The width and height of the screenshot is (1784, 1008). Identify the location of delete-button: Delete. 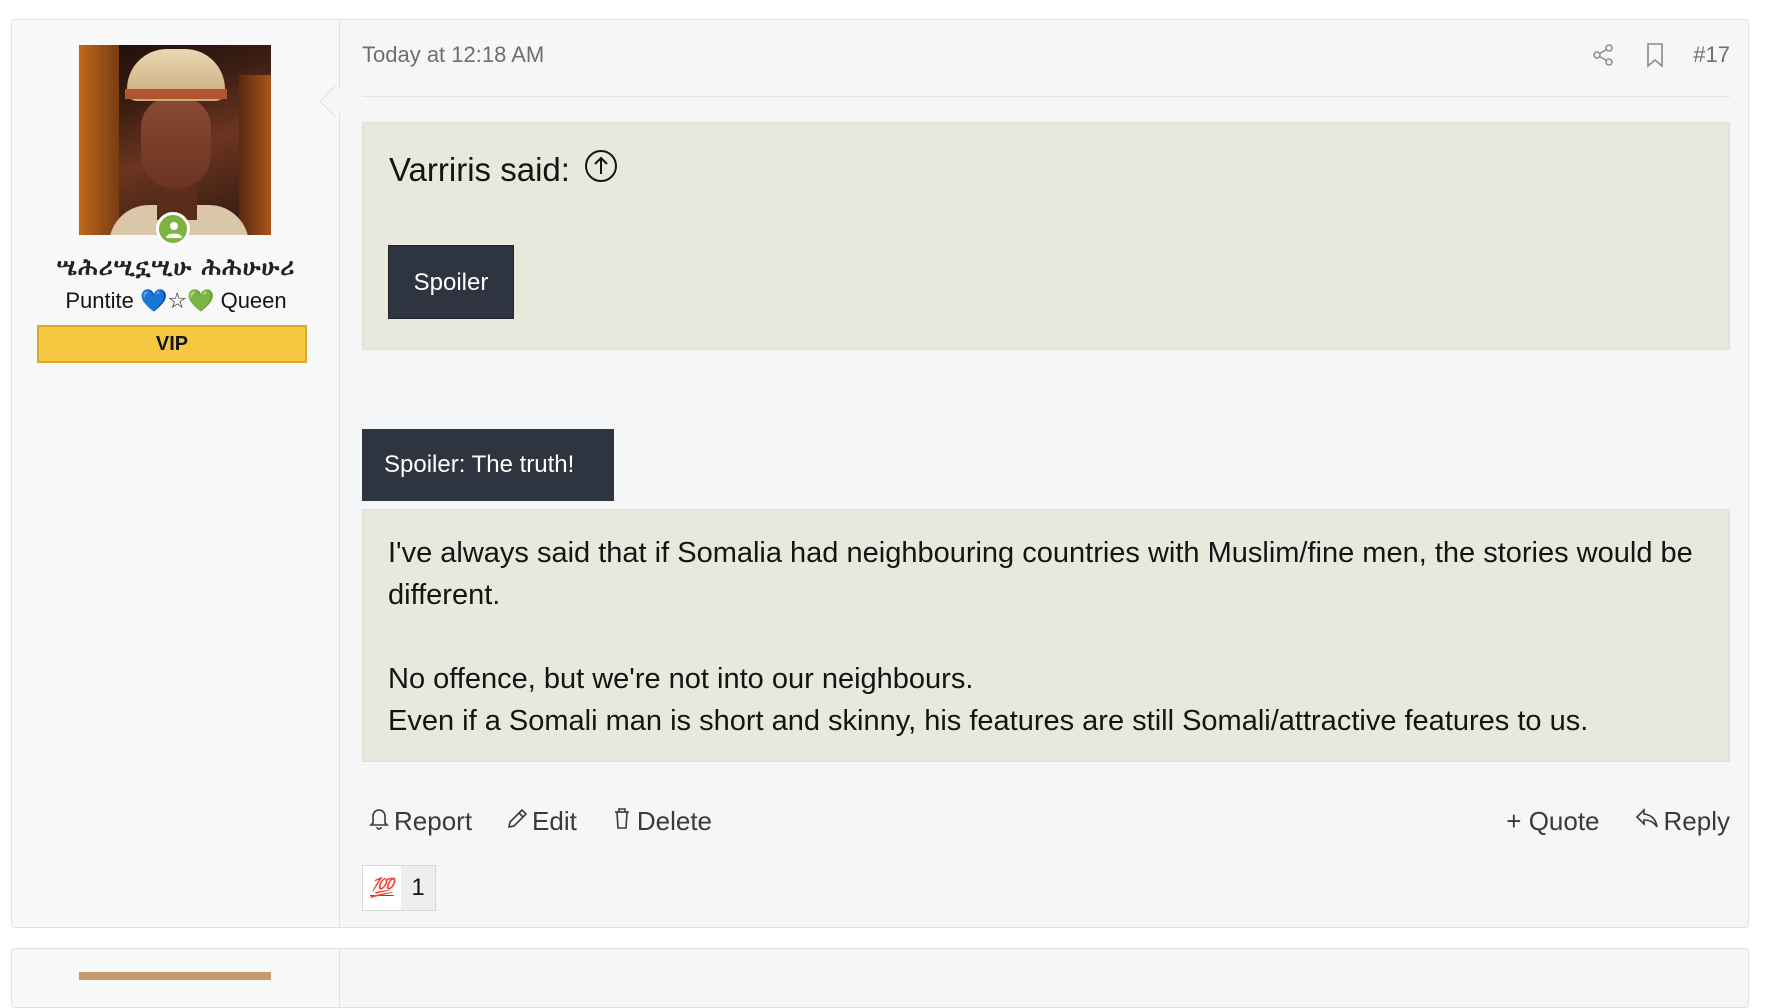
(661, 821).